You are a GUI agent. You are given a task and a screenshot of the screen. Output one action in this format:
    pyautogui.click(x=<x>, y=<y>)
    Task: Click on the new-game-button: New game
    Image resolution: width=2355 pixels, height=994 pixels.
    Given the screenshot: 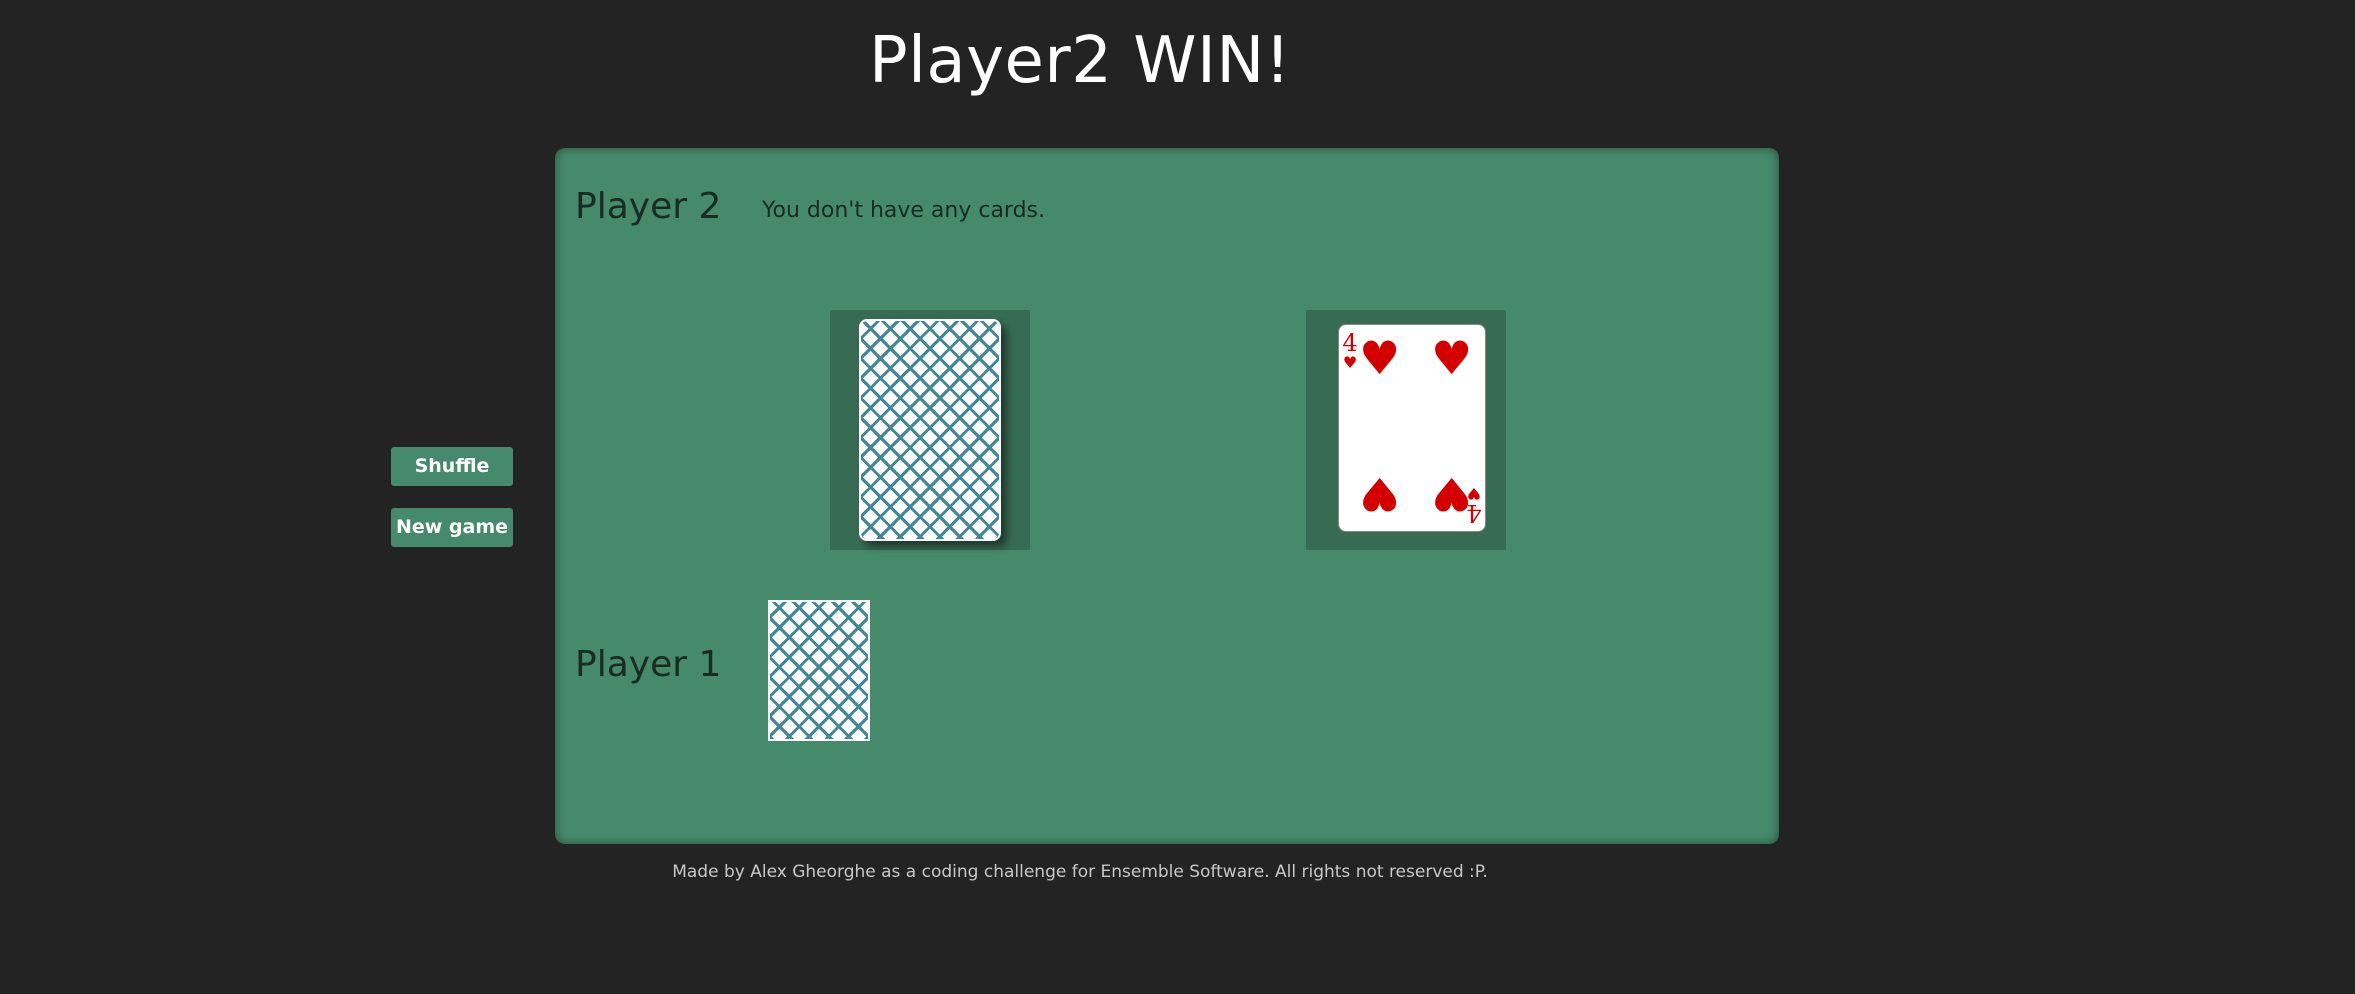 What is the action you would take?
    pyautogui.click(x=452, y=527)
    